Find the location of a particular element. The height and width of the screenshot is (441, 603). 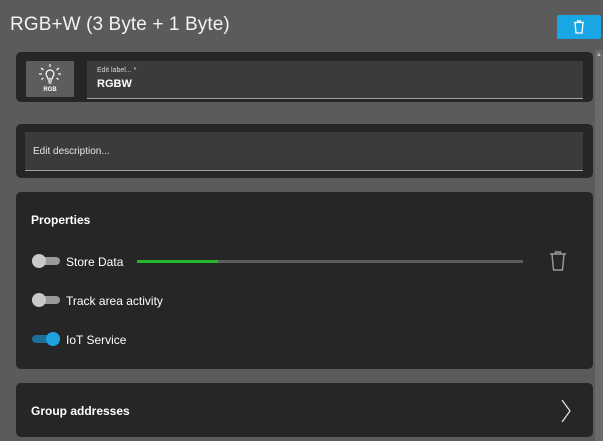

scroll-up-arrow: ▲ is located at coordinates (599, 55).